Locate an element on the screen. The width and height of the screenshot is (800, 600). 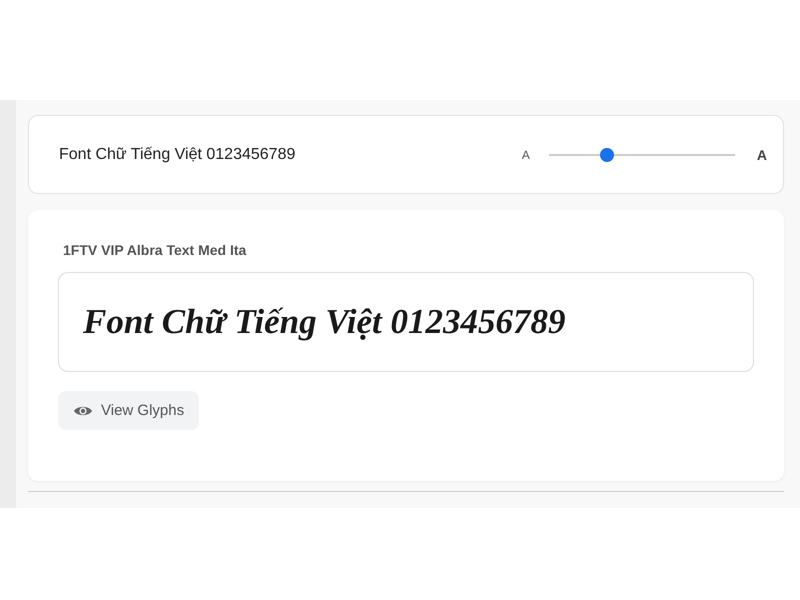
slider-thumb is located at coordinates (607, 155).